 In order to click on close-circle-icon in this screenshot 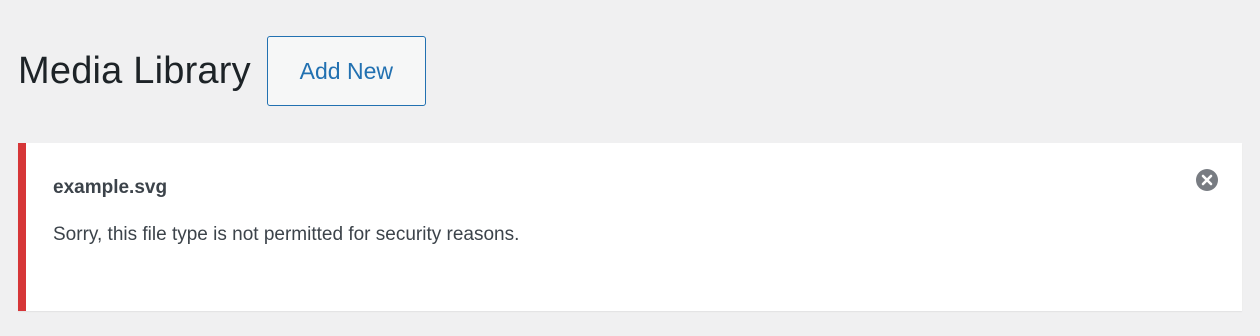, I will do `click(1207, 180)`.